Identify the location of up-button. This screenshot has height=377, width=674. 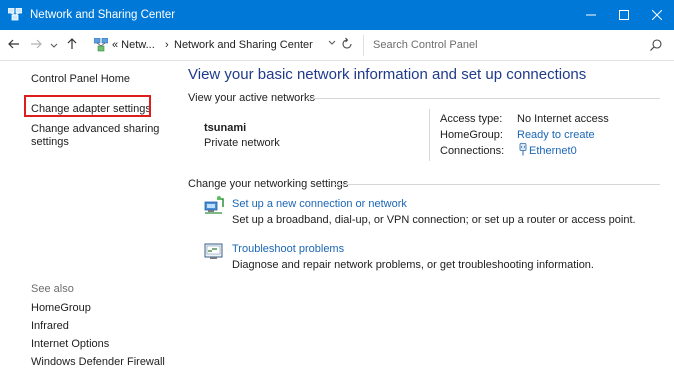
(72, 45).